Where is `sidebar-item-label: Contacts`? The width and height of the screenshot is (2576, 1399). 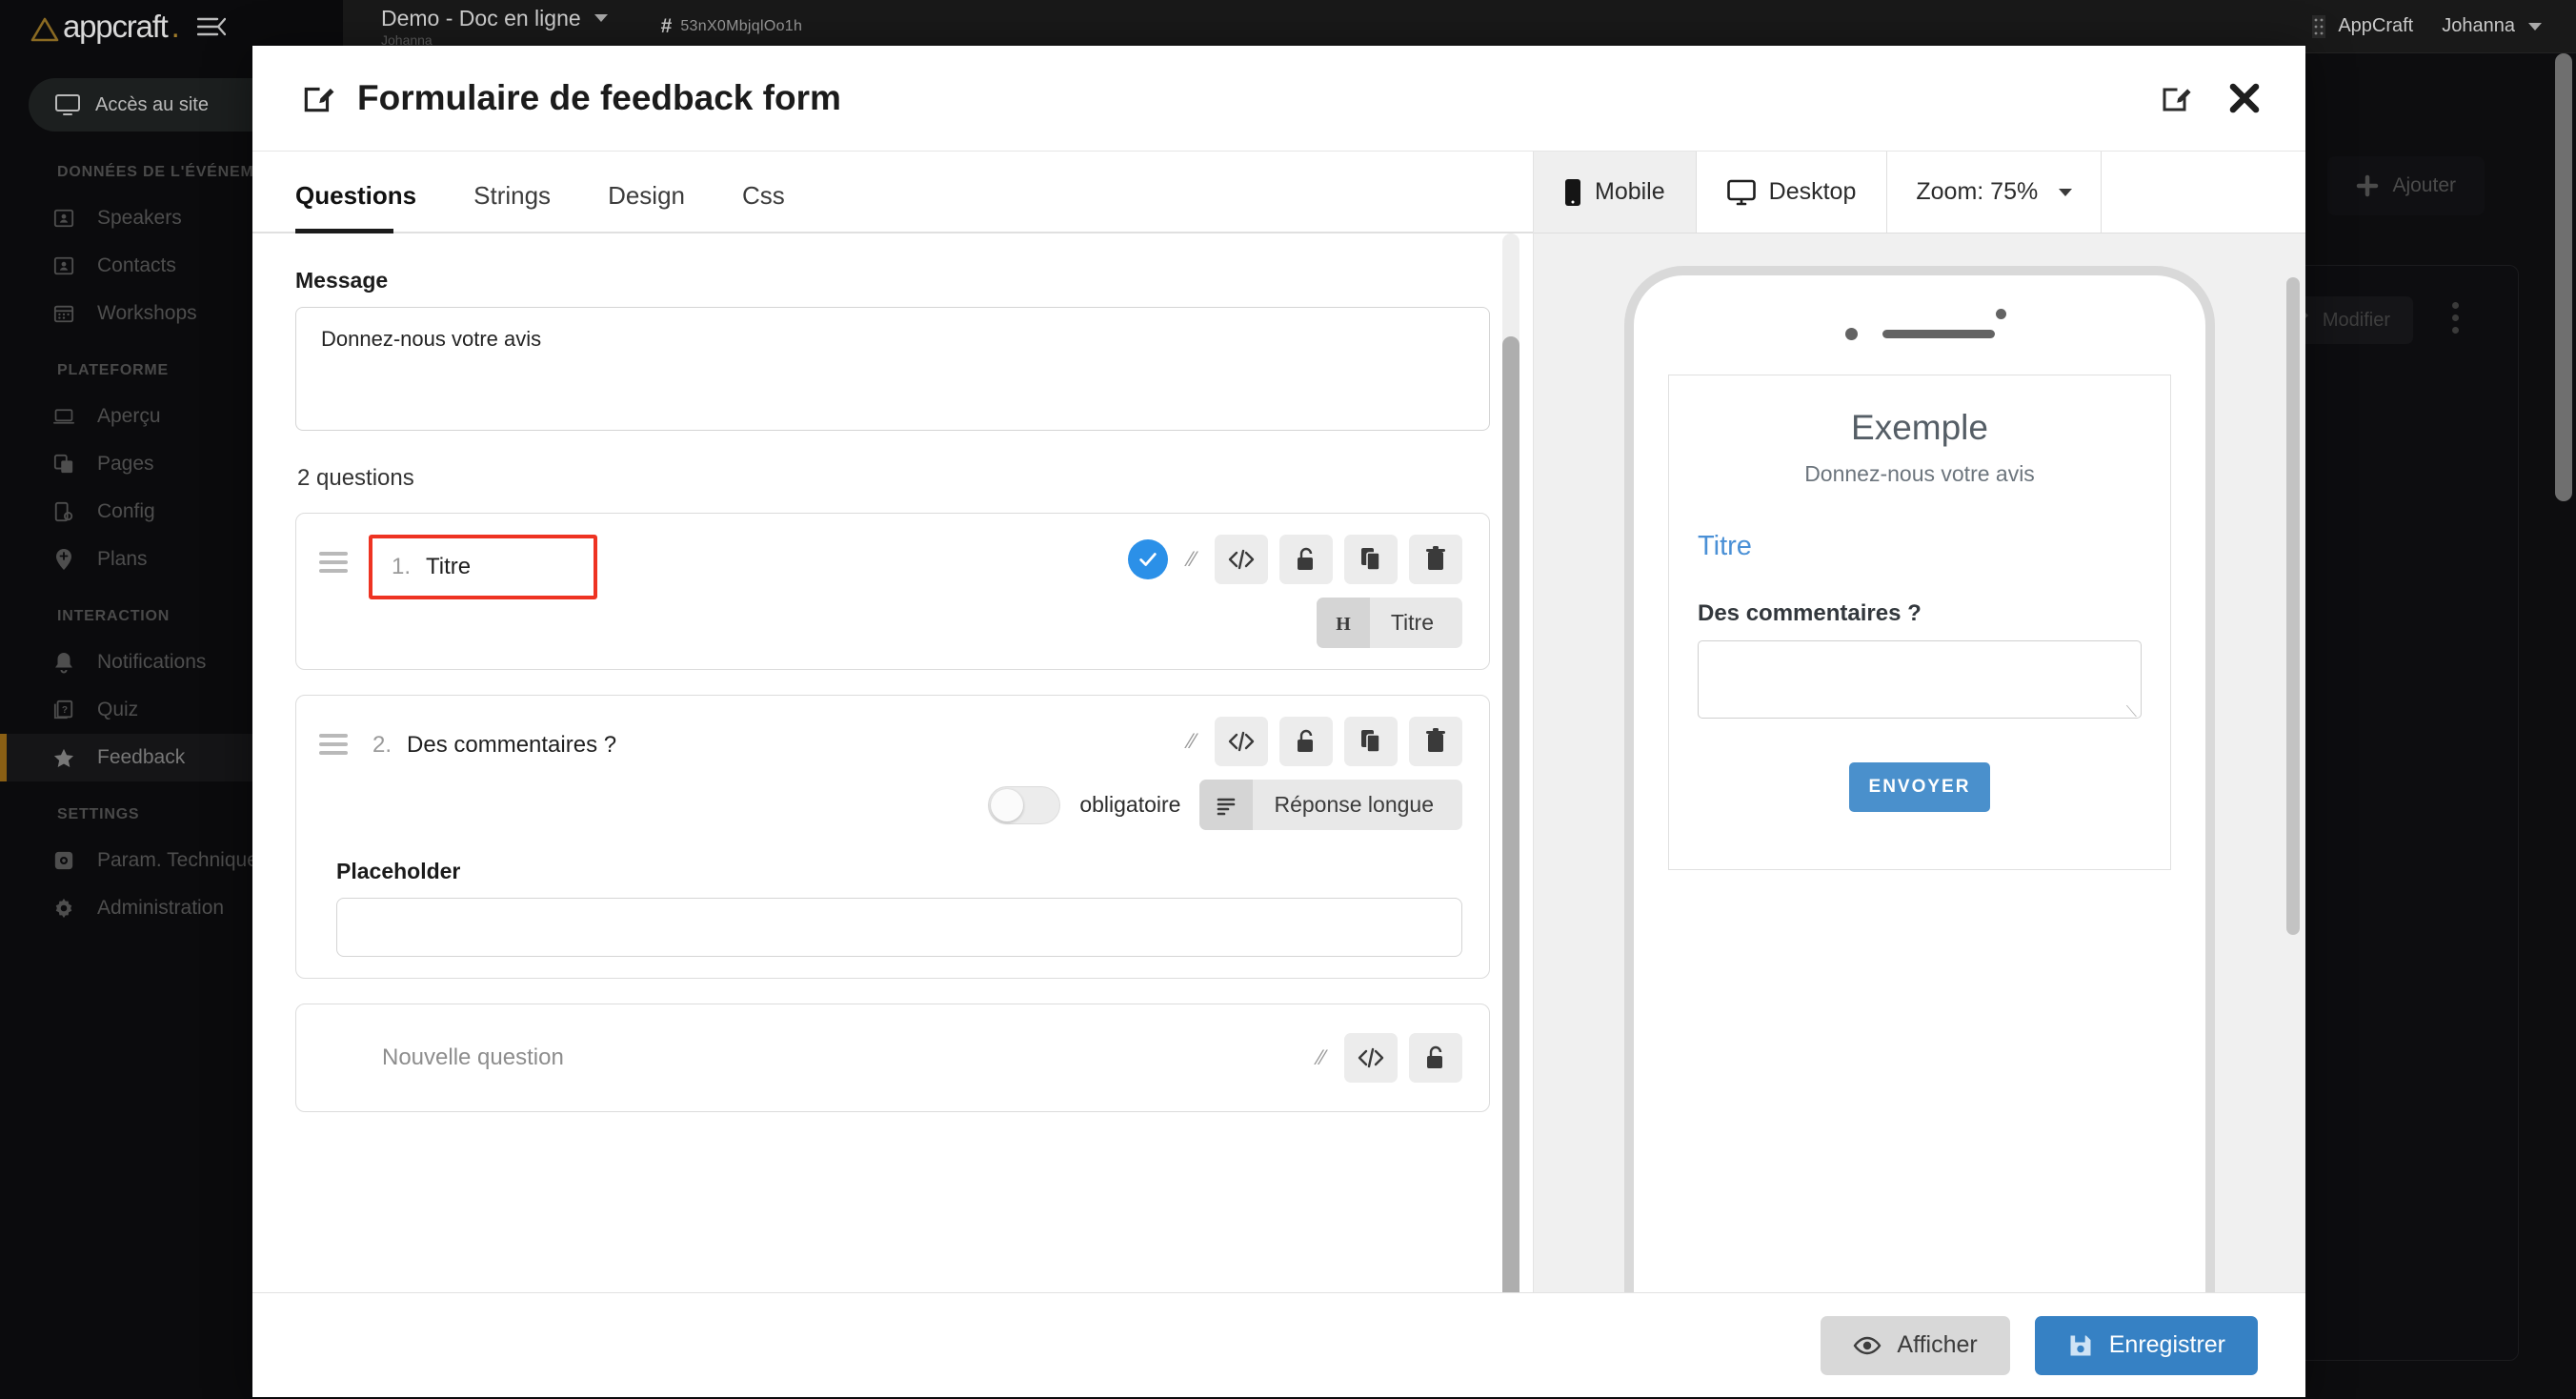
sidebar-item-label: Contacts is located at coordinates (136, 265).